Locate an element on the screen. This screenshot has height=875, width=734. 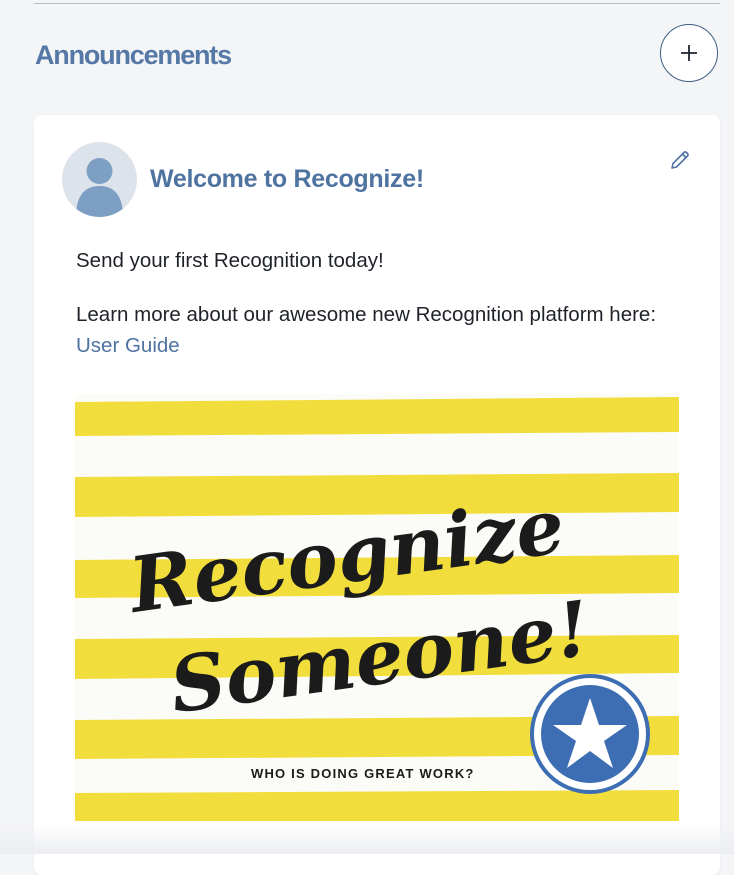
avatar is located at coordinates (99, 179).